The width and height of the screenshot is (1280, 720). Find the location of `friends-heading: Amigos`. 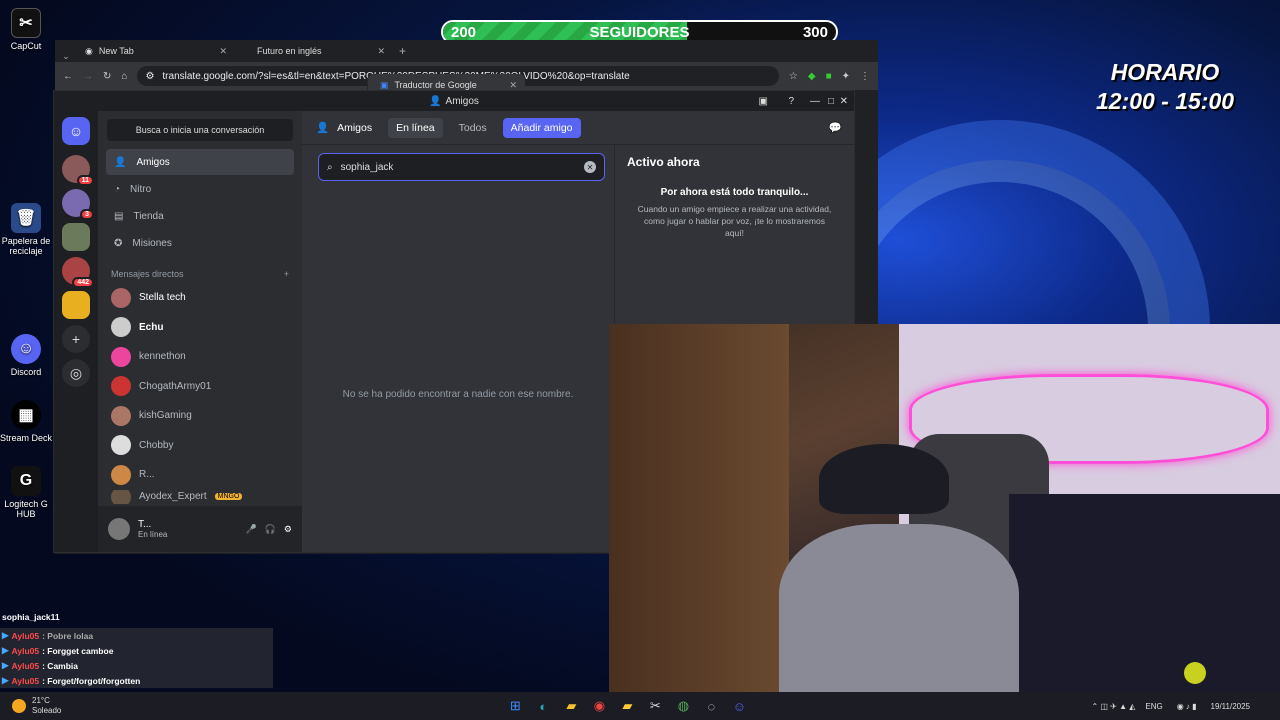

friends-heading: Amigos is located at coordinates (355, 127).